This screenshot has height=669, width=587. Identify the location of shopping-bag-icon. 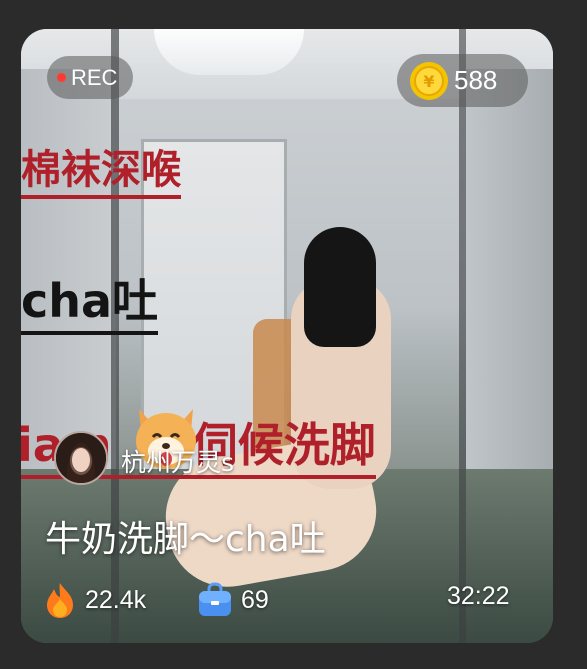
(215, 599).